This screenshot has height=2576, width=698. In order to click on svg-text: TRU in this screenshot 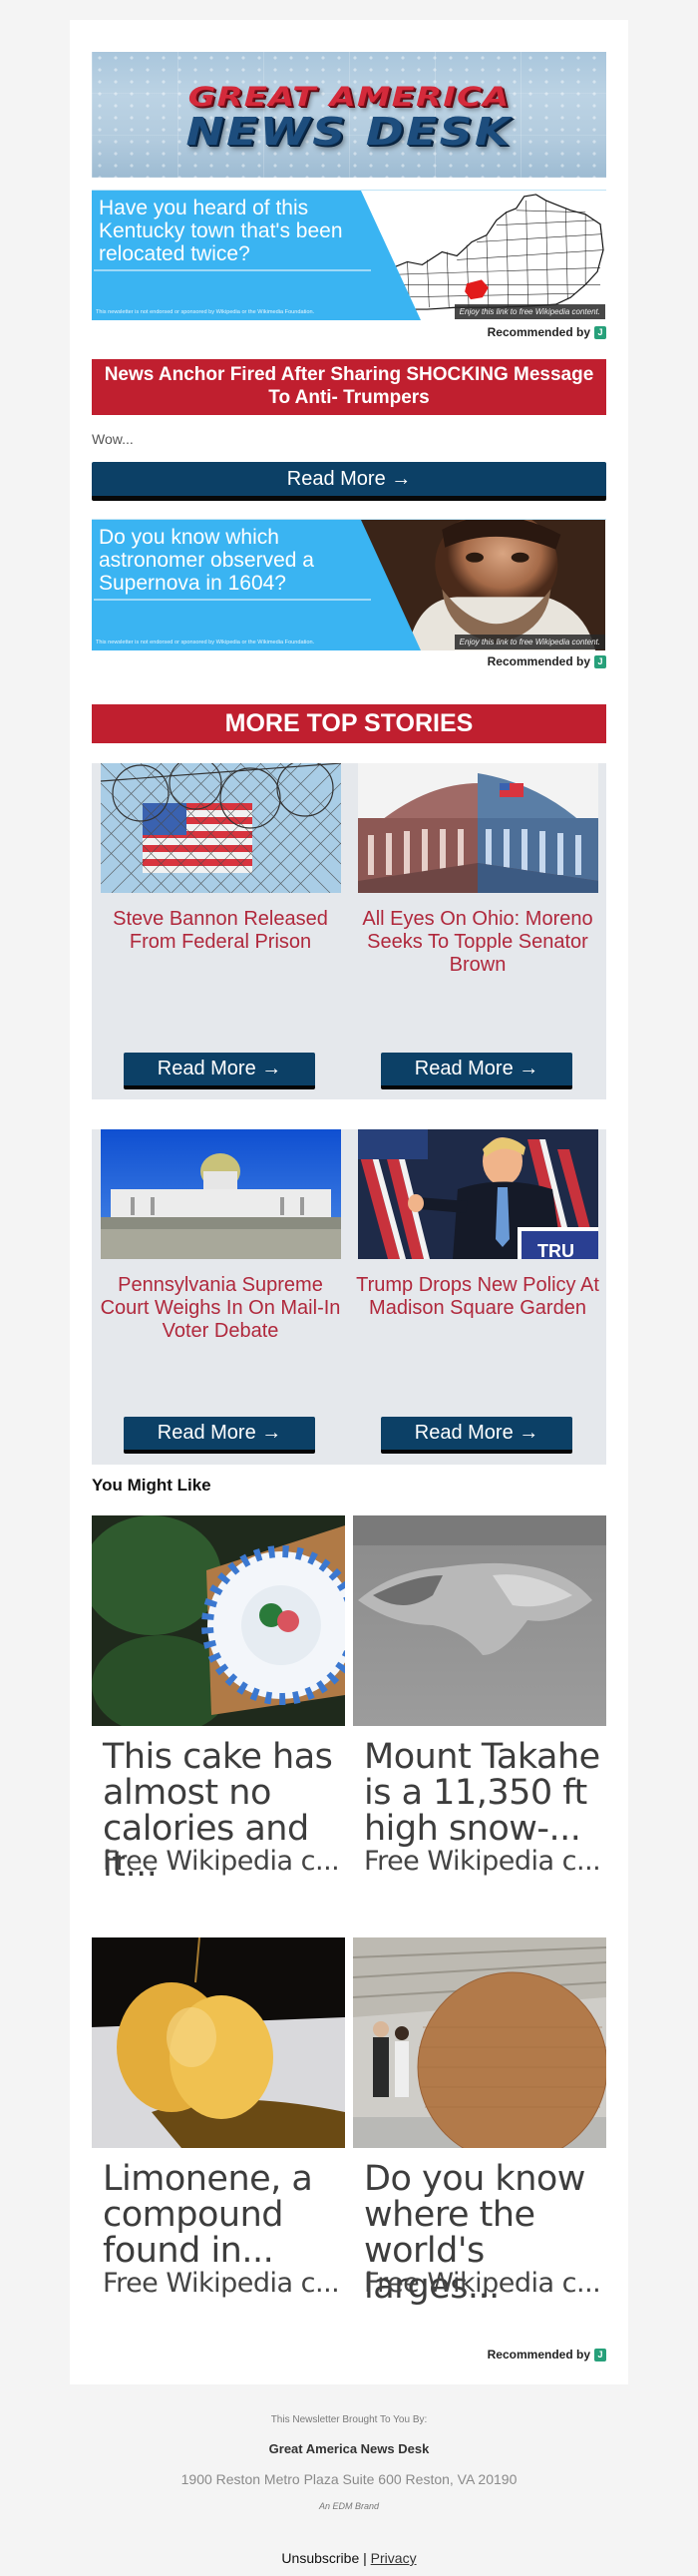, I will do `click(555, 1250)`.